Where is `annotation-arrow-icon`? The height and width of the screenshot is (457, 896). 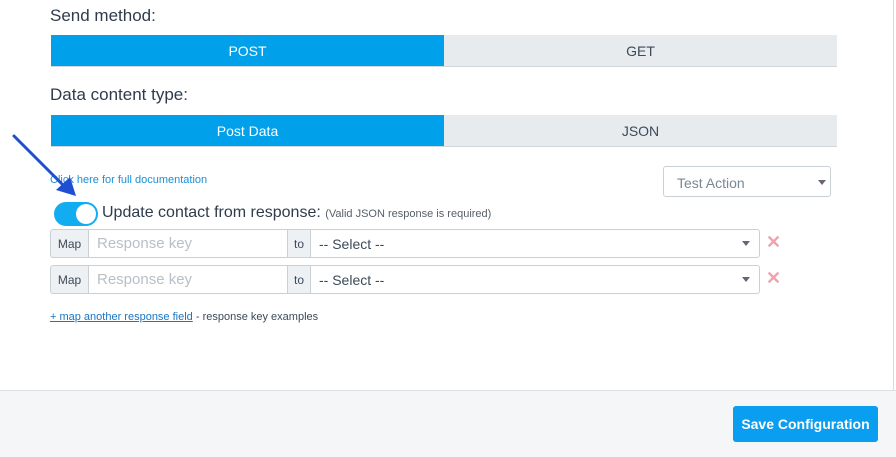 annotation-arrow-icon is located at coordinates (44, 165).